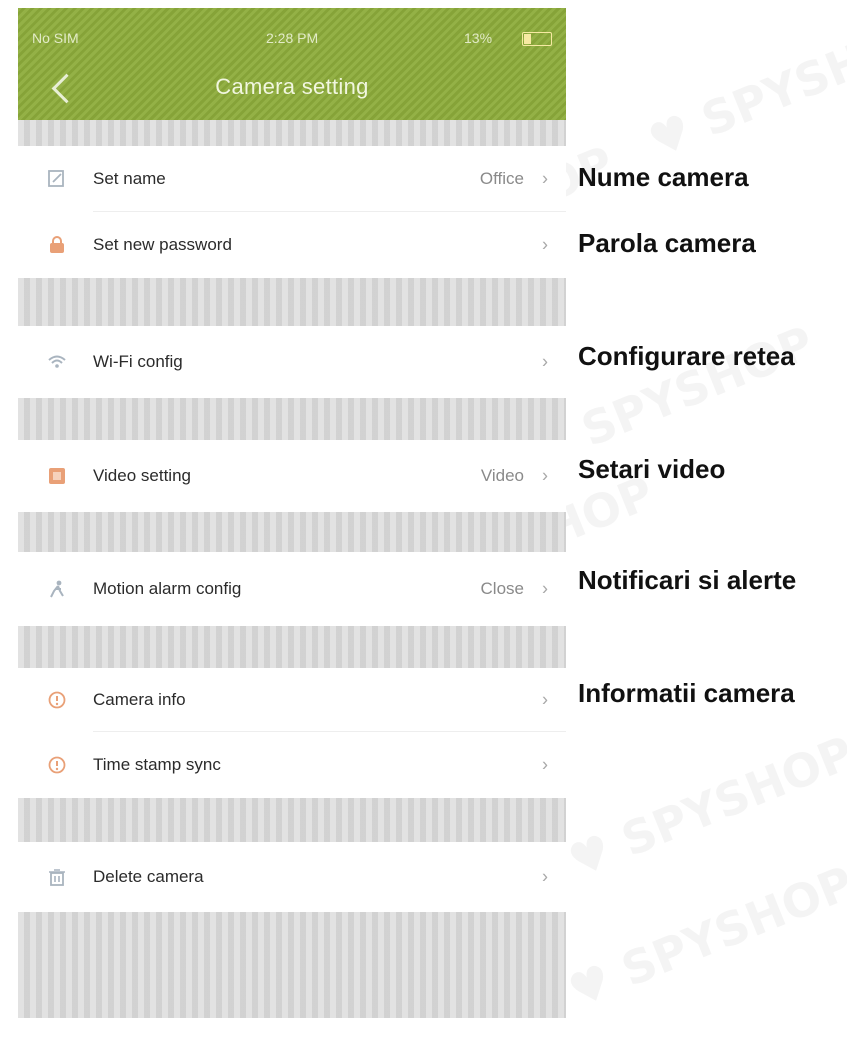 The height and width of the screenshot is (1051, 847). I want to click on setting-label: Time stamp sync, so click(157, 764).